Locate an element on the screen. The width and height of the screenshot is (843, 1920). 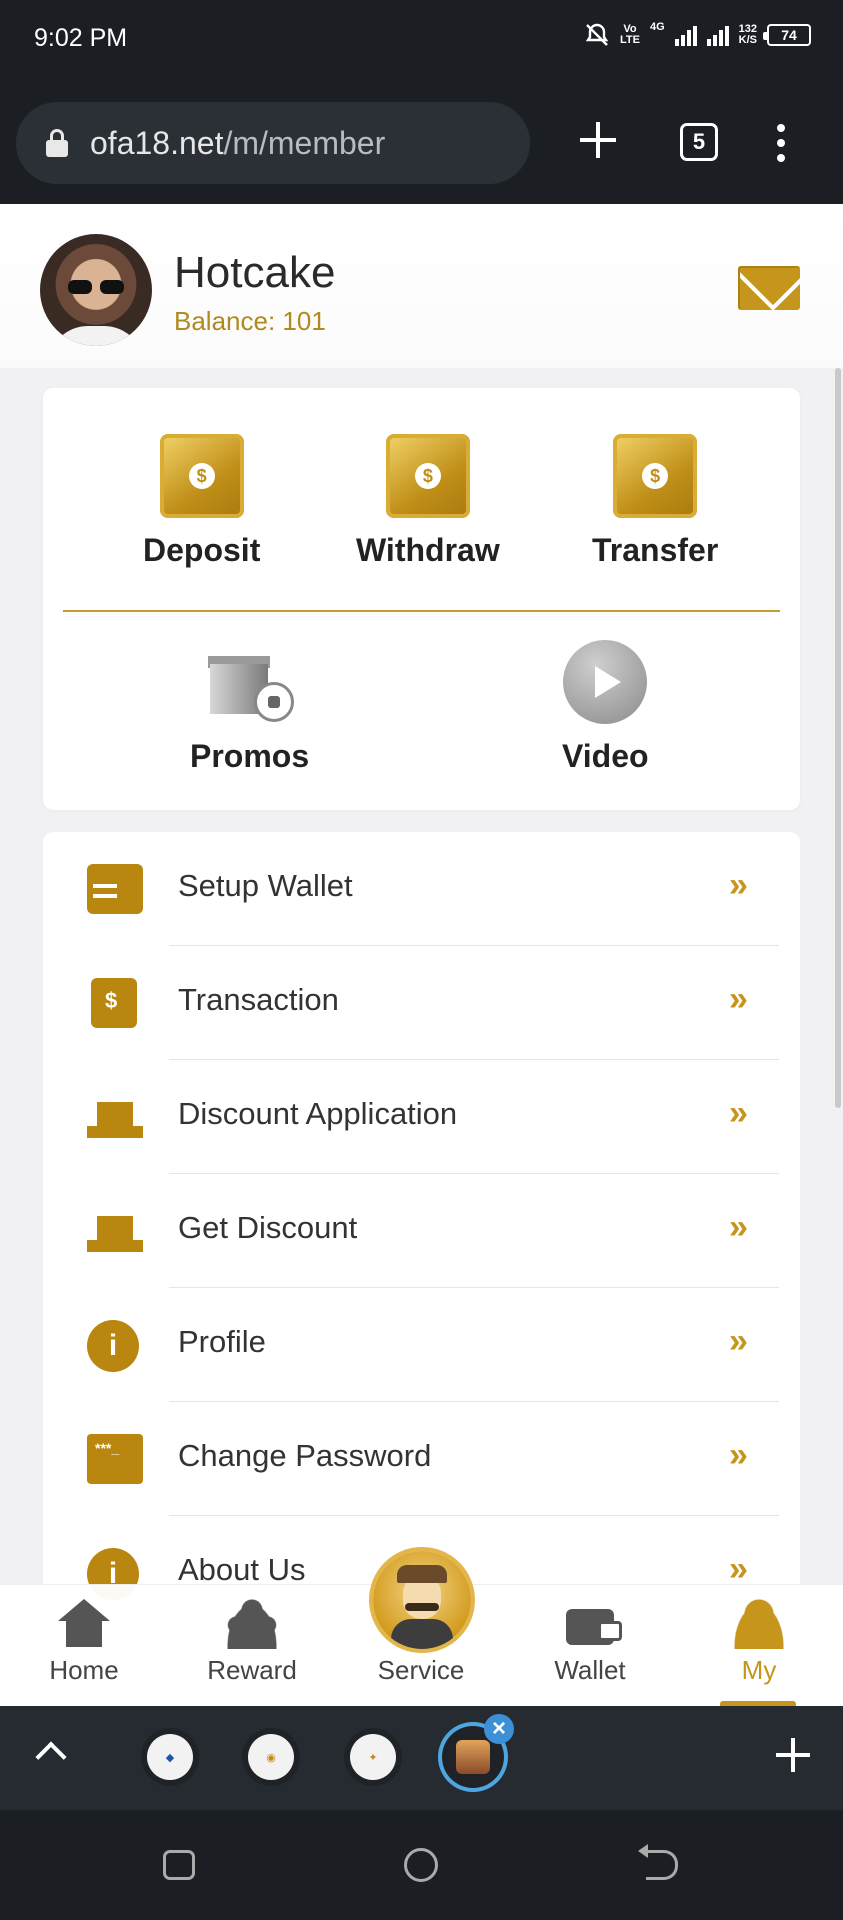
address-bar: ofa18.net/m/member is located at coordinates (273, 143).